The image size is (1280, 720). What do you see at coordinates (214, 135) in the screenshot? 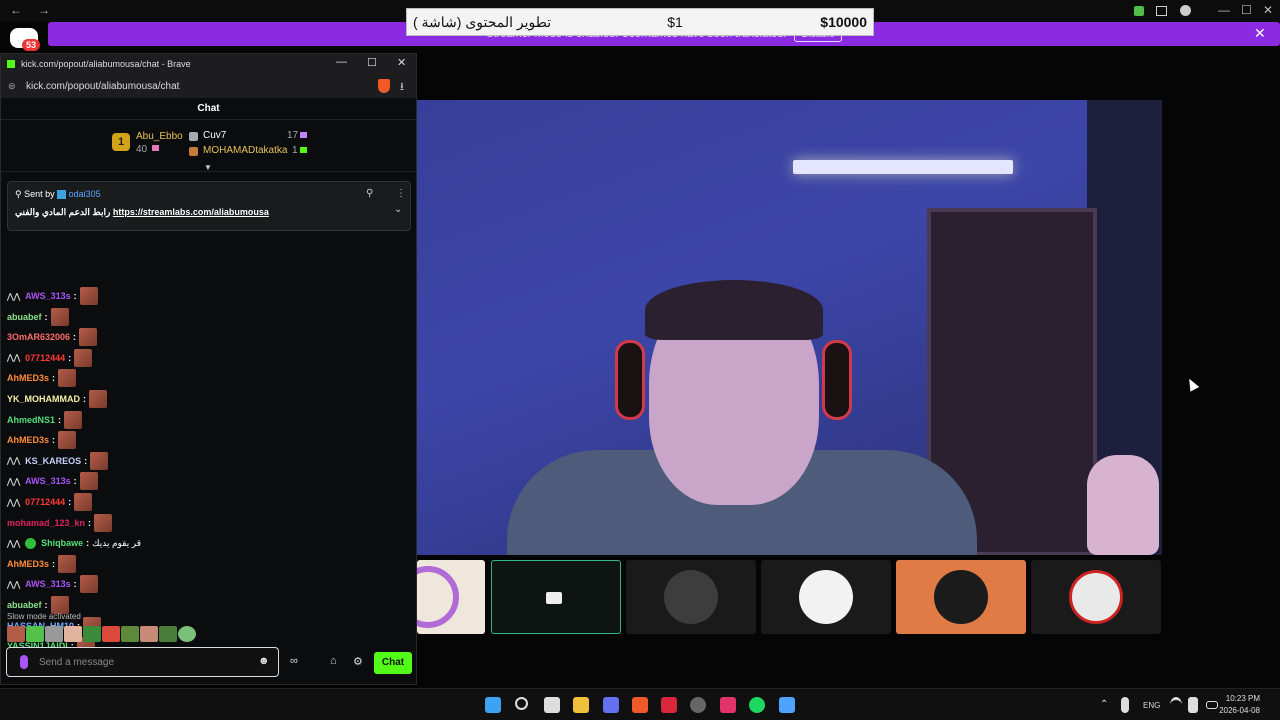
I see `second-name: Cuv7` at bounding box center [214, 135].